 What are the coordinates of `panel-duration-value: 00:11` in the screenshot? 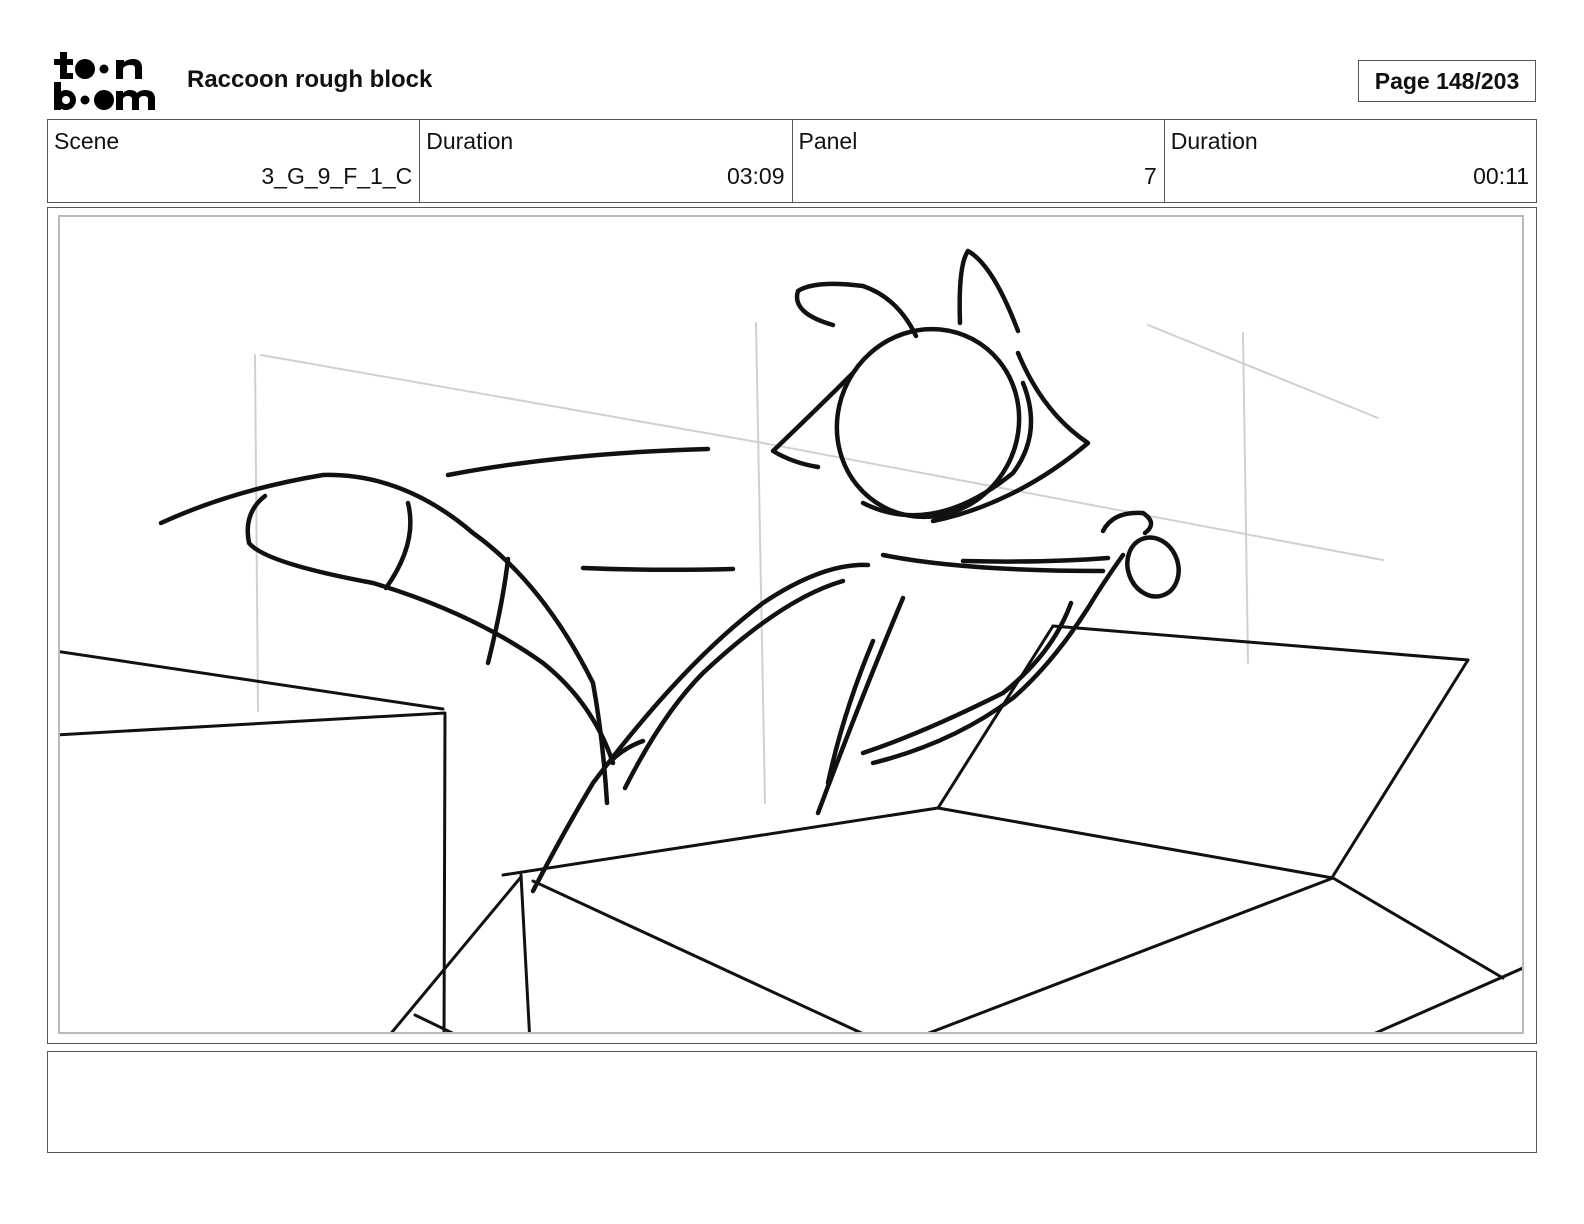 It's located at (1501, 176).